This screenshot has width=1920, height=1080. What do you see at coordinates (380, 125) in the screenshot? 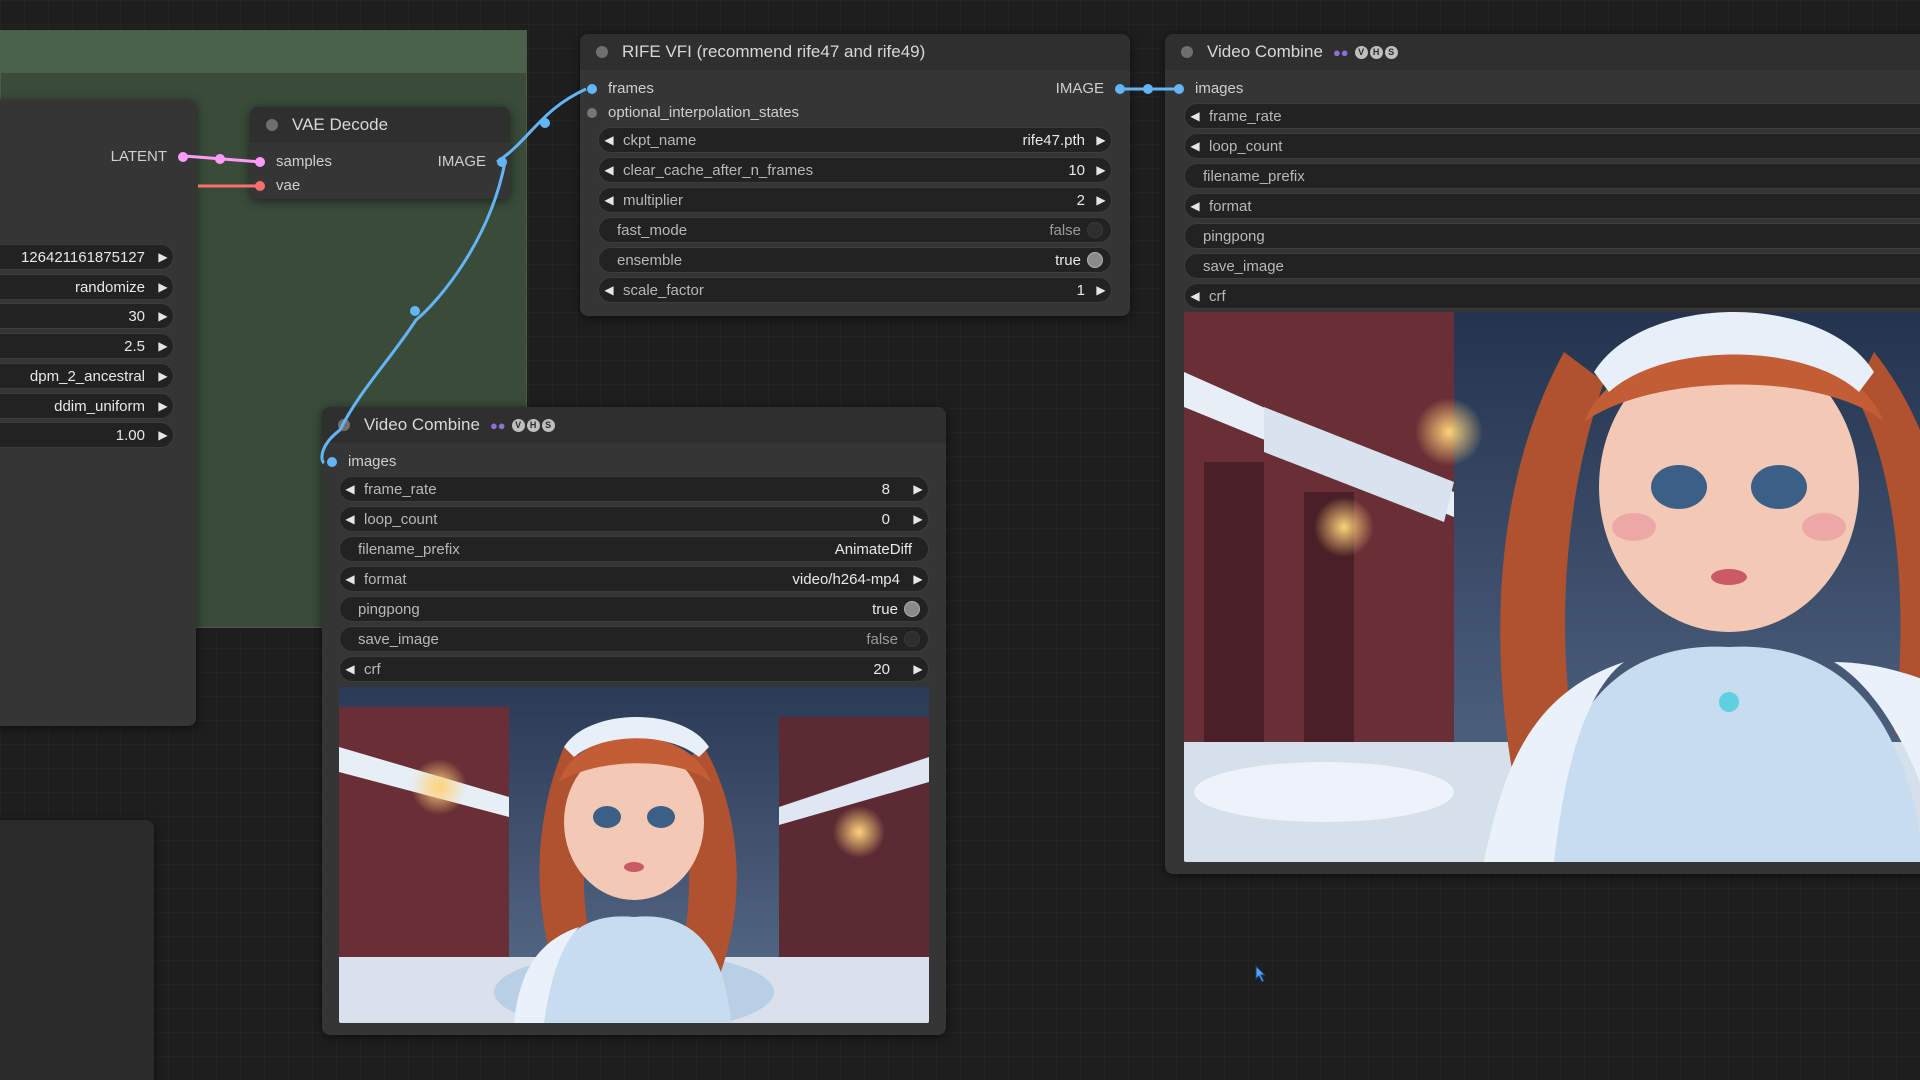
I see `node-title: VAE Decode` at bounding box center [380, 125].